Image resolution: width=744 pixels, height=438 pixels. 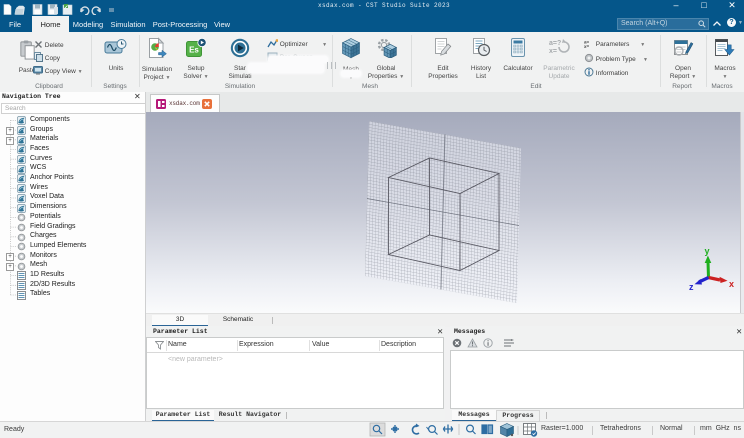 I want to click on svg-text: Es, so click(x=194, y=50).